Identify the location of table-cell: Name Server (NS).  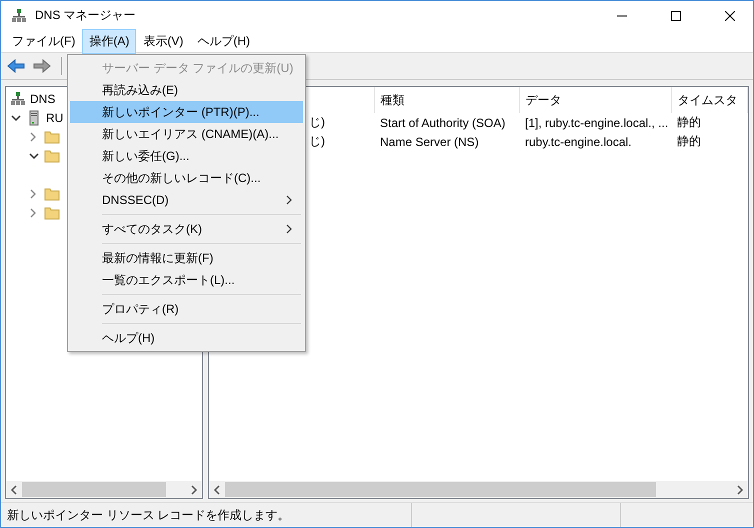
(429, 141).